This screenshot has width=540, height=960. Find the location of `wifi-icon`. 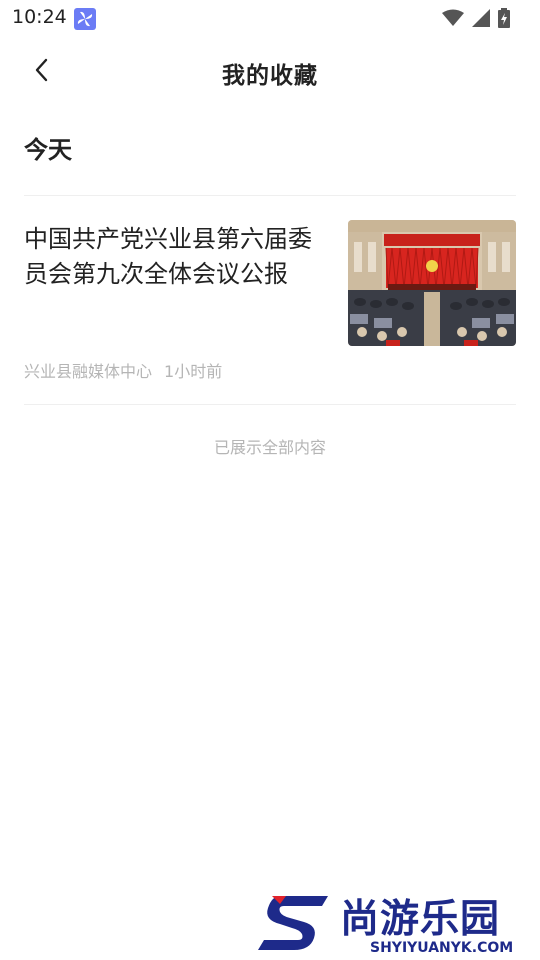

wifi-icon is located at coordinates (453, 20).